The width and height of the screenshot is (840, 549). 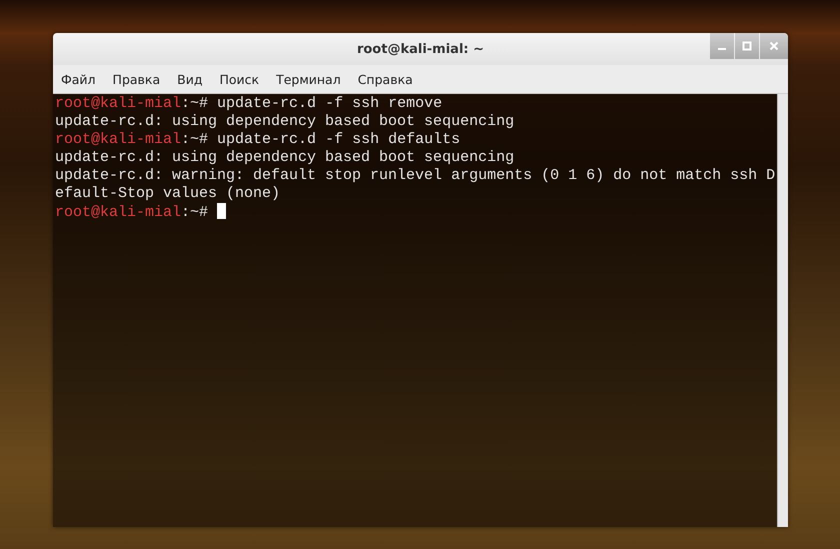 What do you see at coordinates (78, 79) in the screenshot?
I see `menu-item: Файл` at bounding box center [78, 79].